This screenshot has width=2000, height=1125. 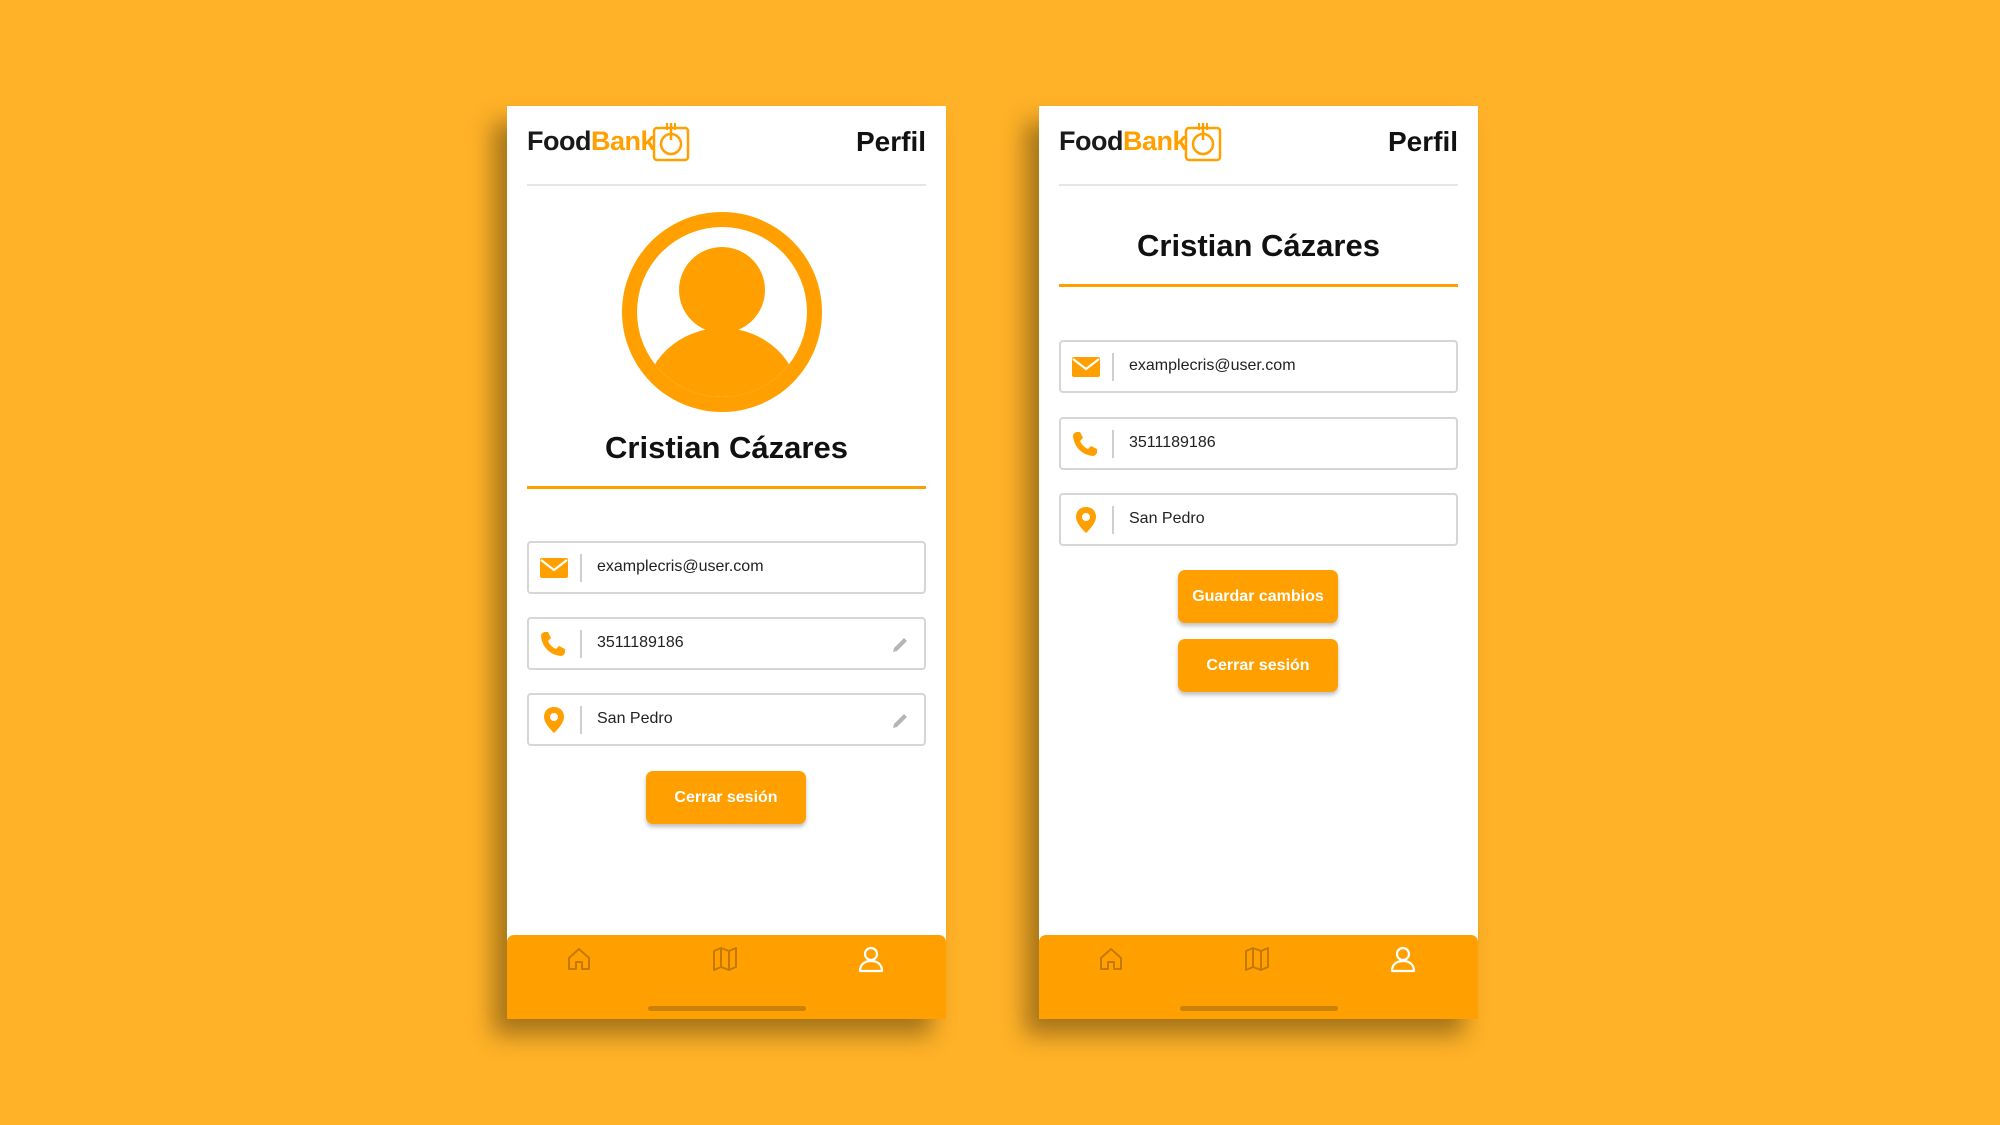 I want to click on avatar-icon, so click(x=722, y=312).